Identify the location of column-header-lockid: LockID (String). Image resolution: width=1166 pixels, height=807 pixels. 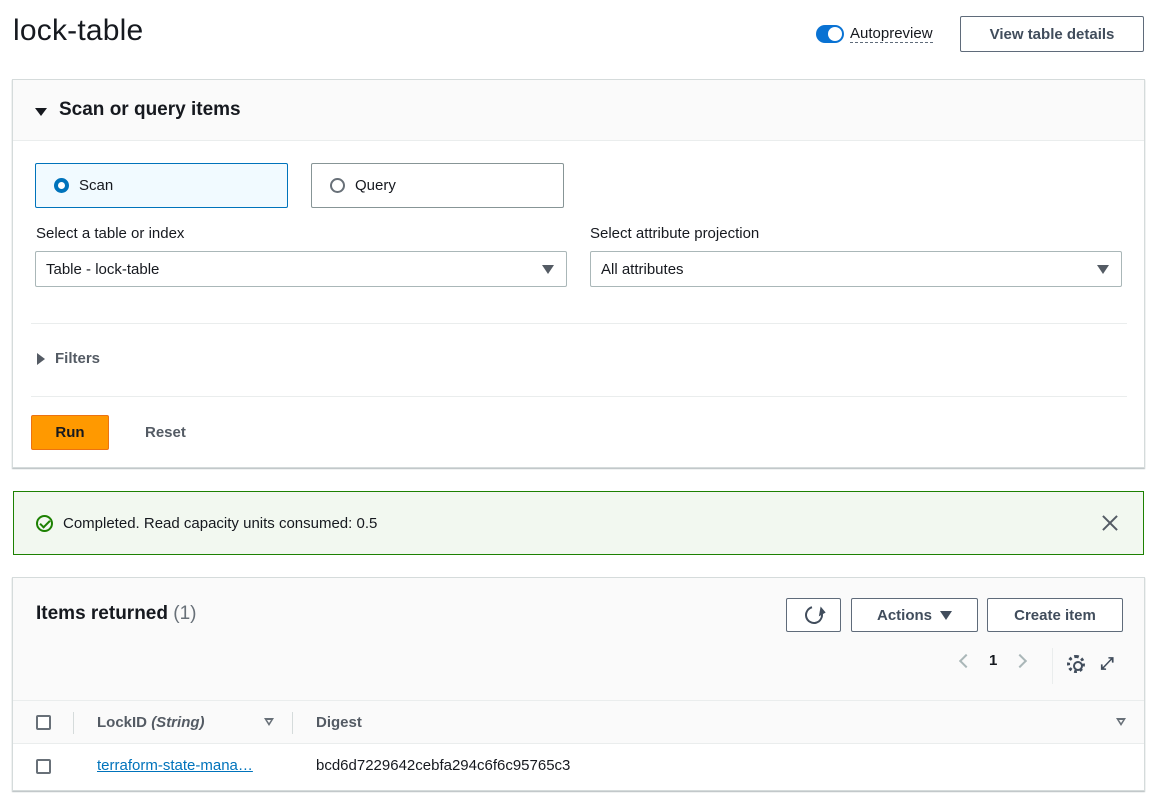
(151, 722).